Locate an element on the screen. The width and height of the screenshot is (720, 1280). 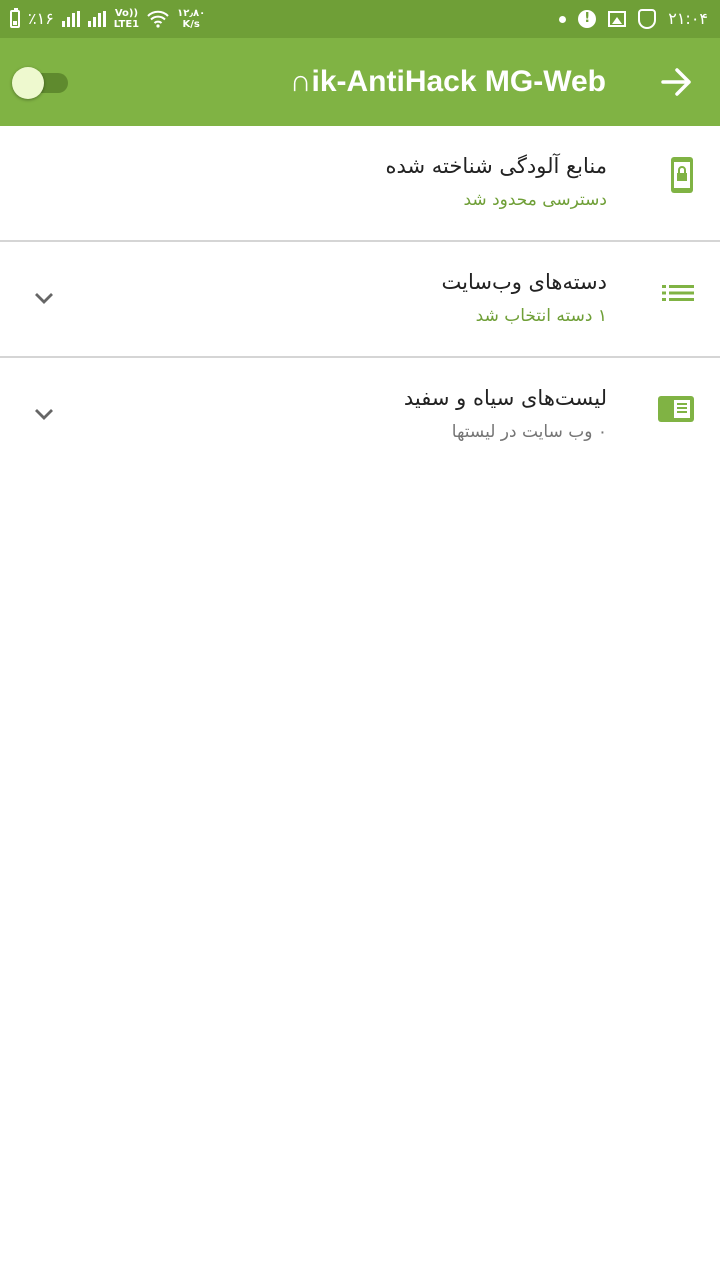
list-item-known-infection-sources: منابع آلودگی شناخته شده دسترسی محدود شد is located at coordinates (360, 183).